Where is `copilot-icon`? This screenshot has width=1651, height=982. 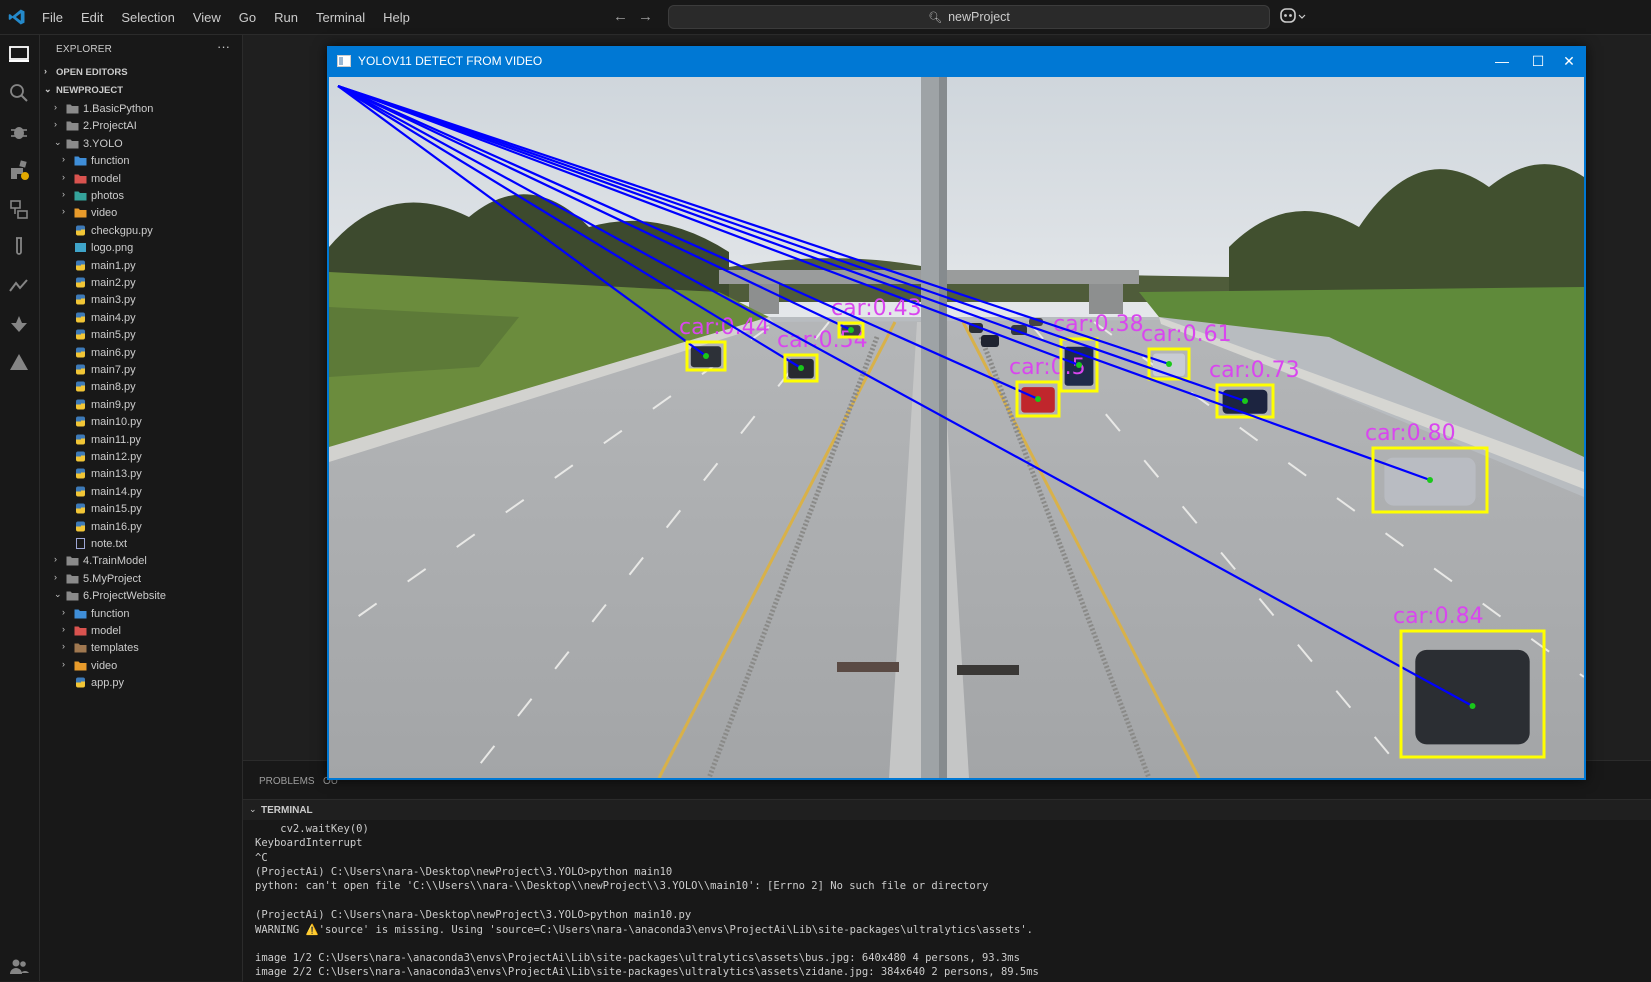
copilot-icon is located at coordinates (1293, 16).